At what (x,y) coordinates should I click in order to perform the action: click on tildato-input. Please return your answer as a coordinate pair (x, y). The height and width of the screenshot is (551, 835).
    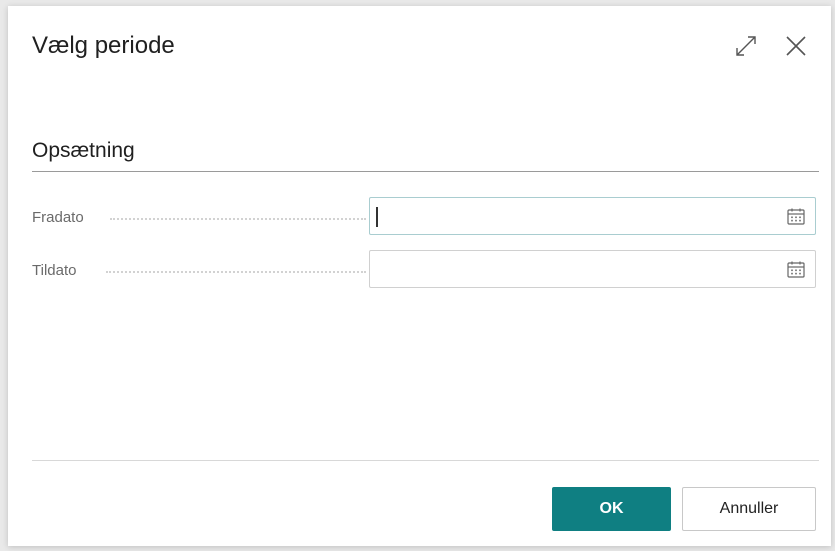
    Looking at the image, I should click on (592, 269).